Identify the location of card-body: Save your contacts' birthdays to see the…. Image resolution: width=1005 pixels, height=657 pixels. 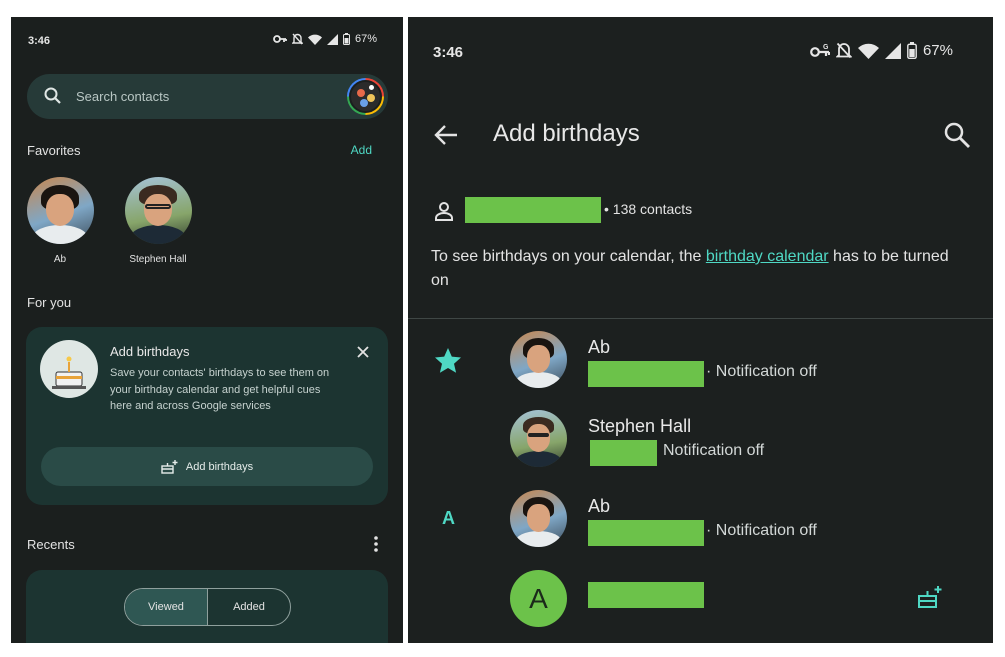
(220, 389).